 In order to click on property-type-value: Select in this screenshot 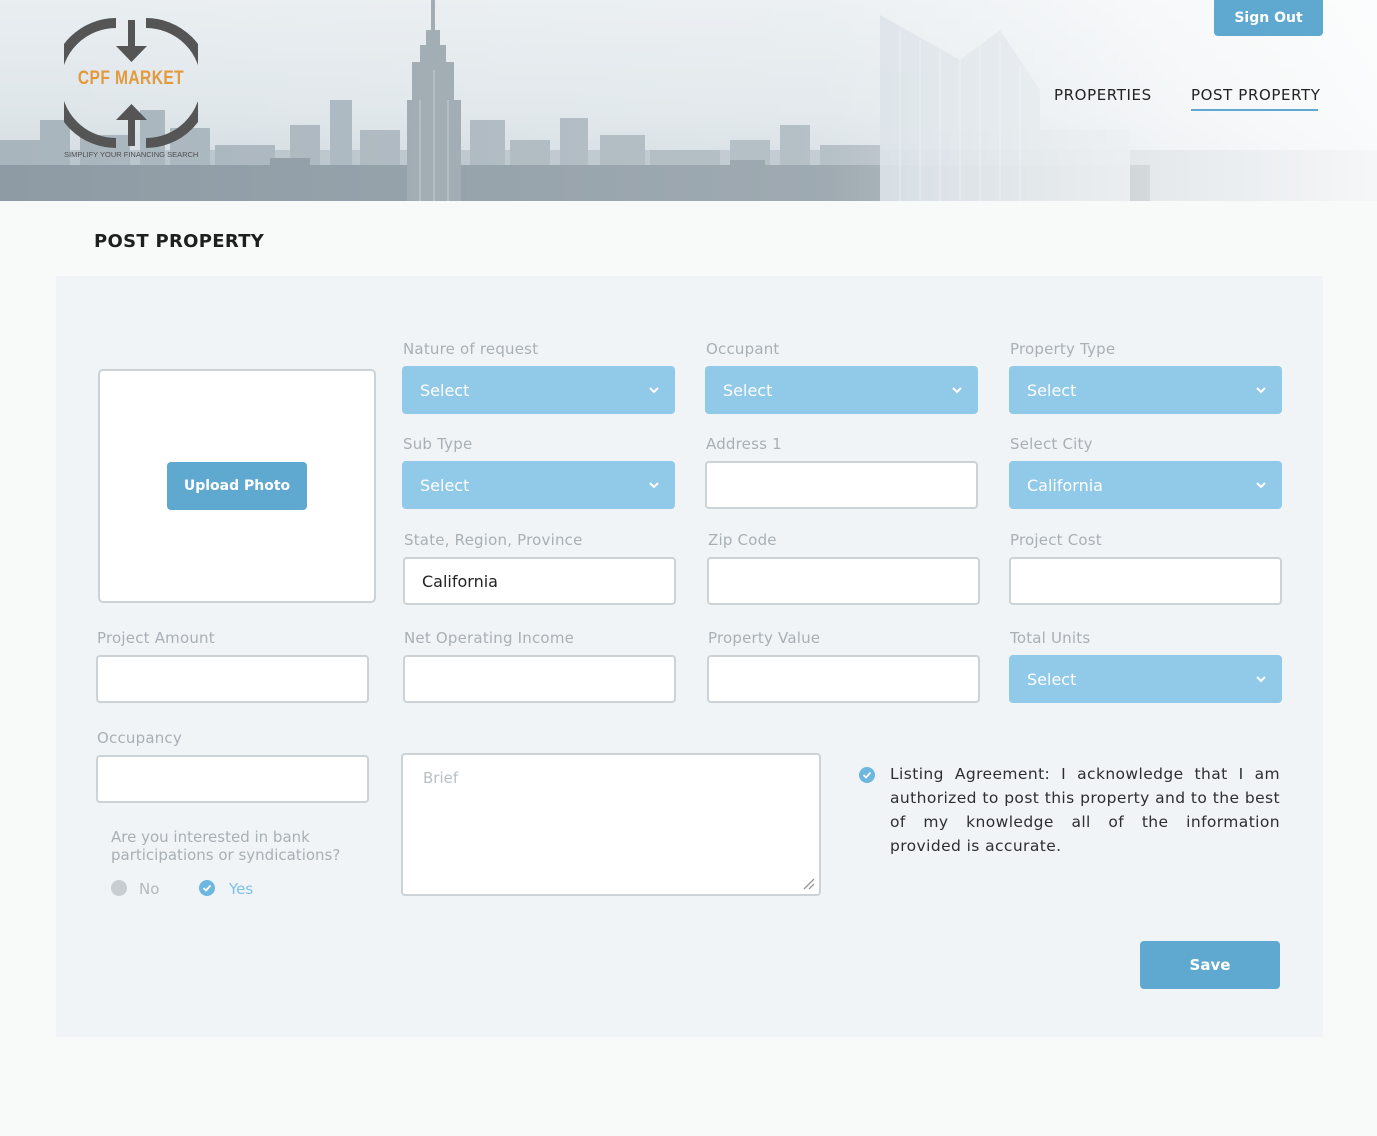, I will do `click(1052, 390)`.